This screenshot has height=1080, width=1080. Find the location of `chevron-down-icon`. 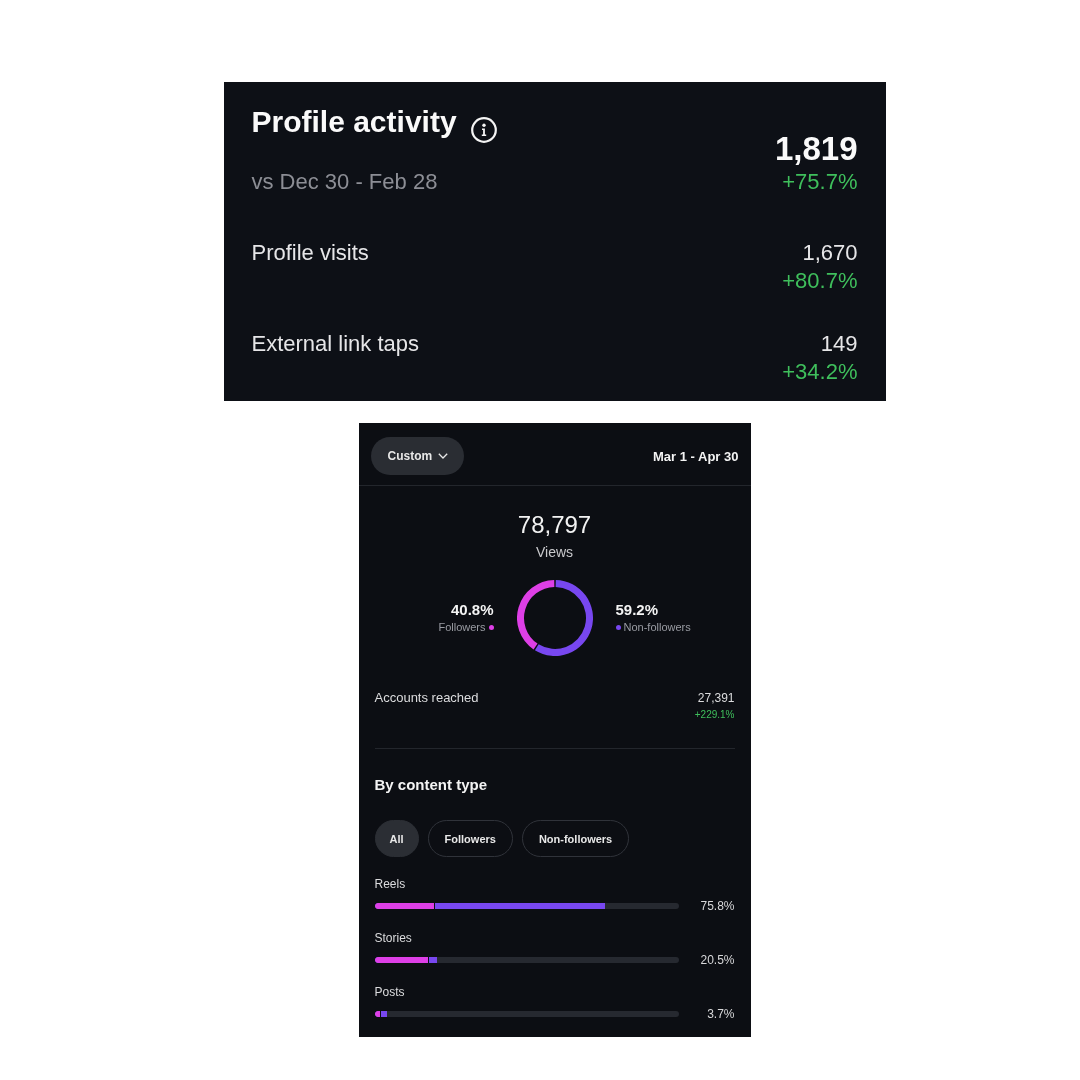

chevron-down-icon is located at coordinates (443, 456).